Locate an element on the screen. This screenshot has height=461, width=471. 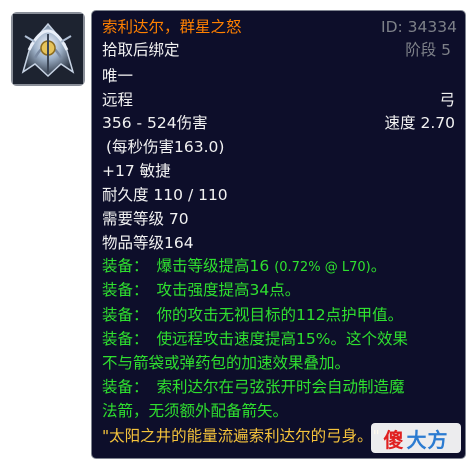
equip-suffix: 。 is located at coordinates (378, 266).